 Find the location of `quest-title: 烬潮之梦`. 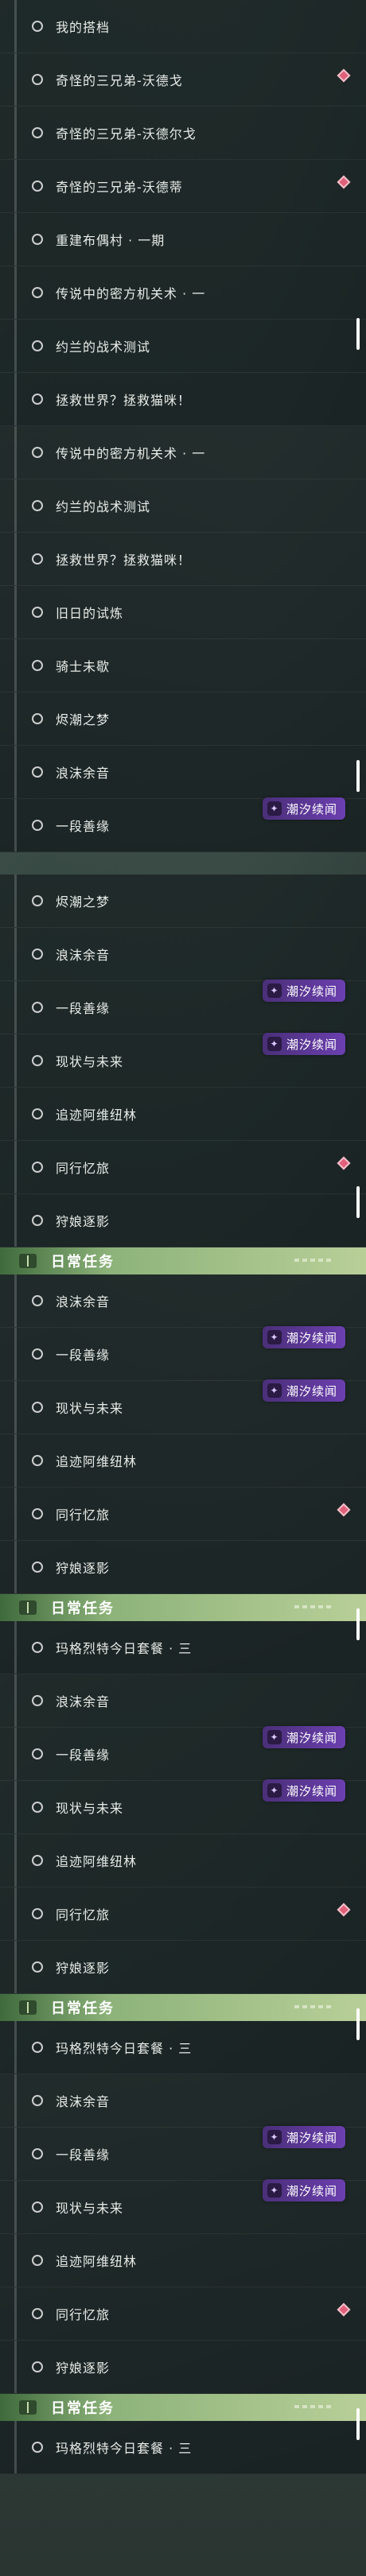

quest-title: 烬潮之梦 is located at coordinates (83, 902).